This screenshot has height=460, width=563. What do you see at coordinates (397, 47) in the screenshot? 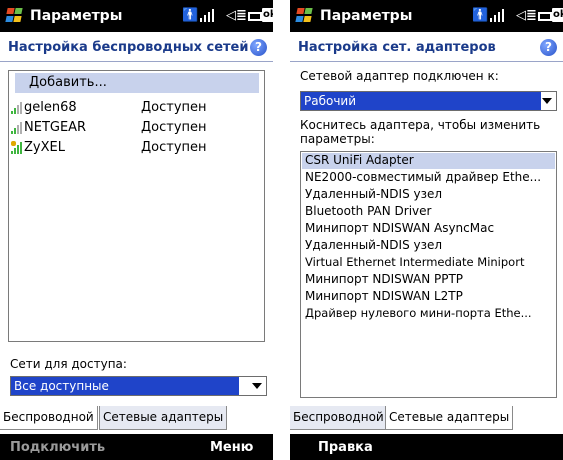
I see `page-title: Настройка сет. адаптеров` at bounding box center [397, 47].